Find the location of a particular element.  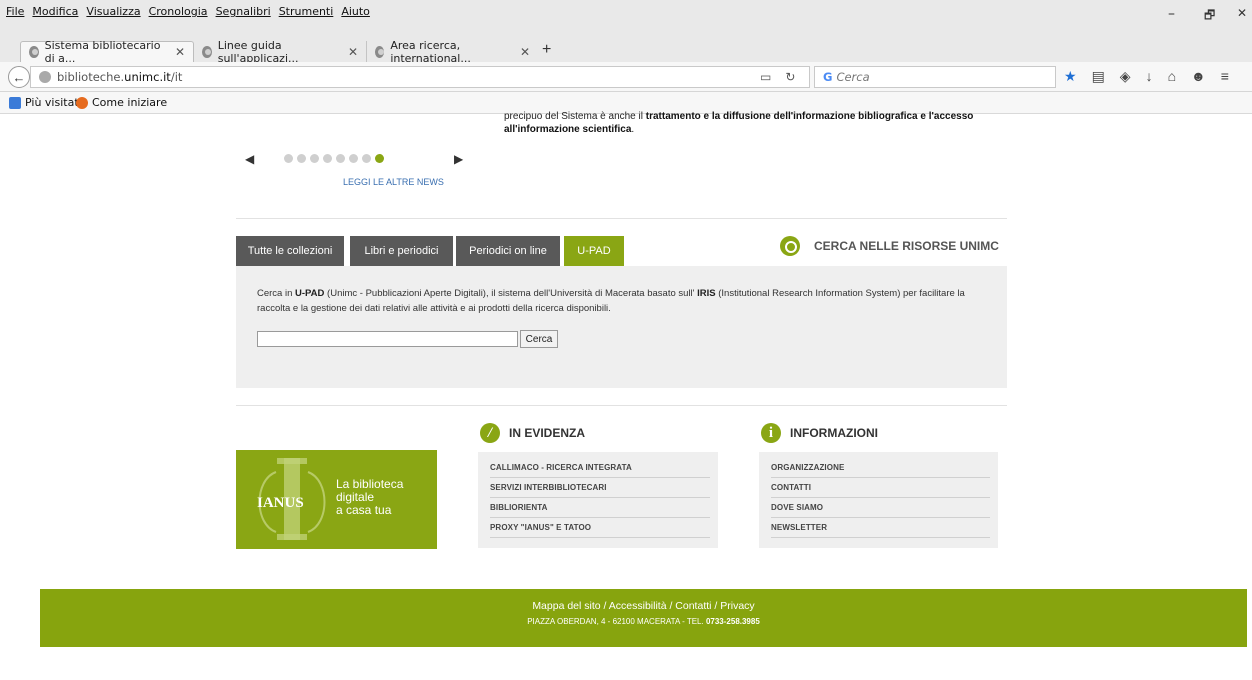

slider-next-icon: ▶ is located at coordinates (458, 159).